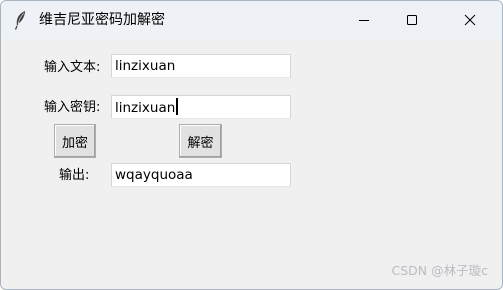  I want to click on key-label: 输入密钥:, so click(72, 107).